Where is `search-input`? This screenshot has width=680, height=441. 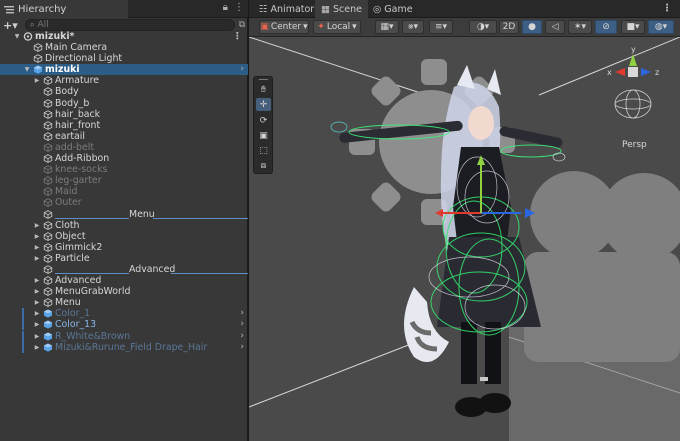
search-input is located at coordinates (117, 25).